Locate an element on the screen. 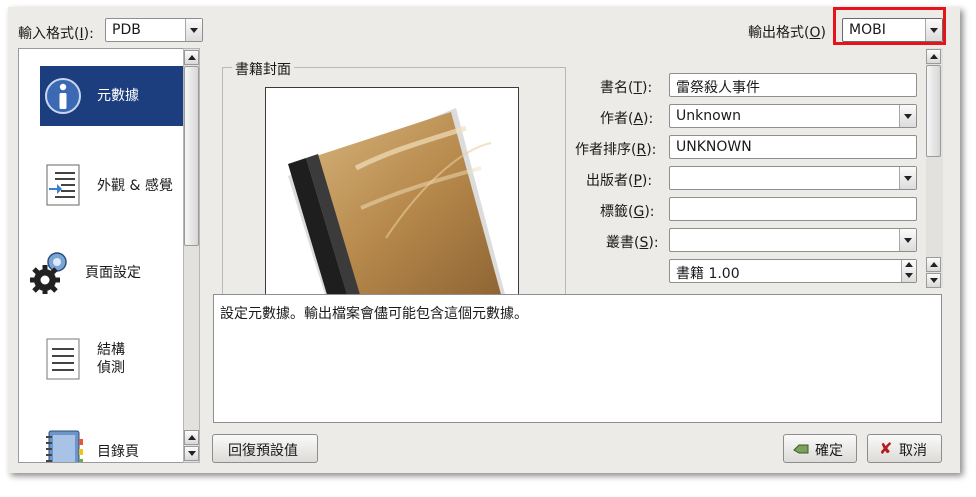  input-format-select: PDB is located at coordinates (154, 30).